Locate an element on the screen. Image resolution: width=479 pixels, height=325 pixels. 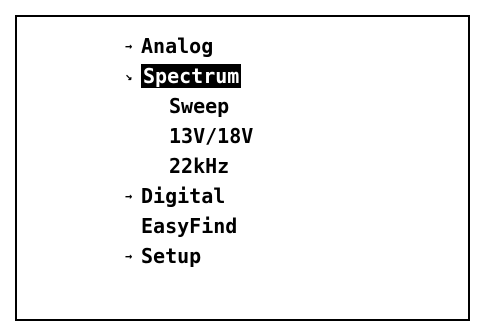
submenu-item-13v-18v: 13V/18V is located at coordinates (189, 136).